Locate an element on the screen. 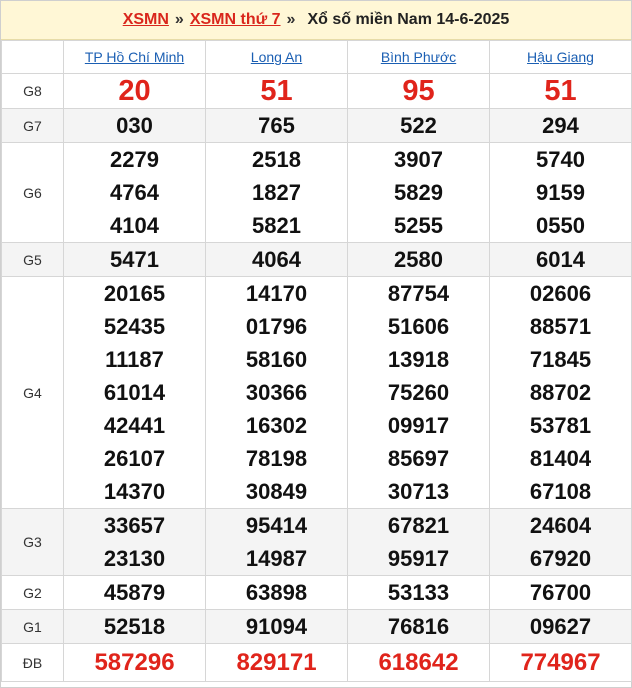  prize-number: 95 is located at coordinates (418, 90).